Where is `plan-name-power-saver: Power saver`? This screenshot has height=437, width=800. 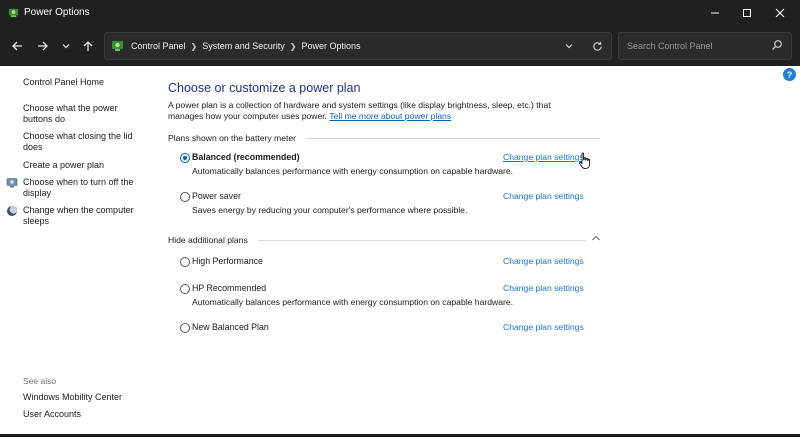 plan-name-power-saver: Power saver is located at coordinates (216, 196).